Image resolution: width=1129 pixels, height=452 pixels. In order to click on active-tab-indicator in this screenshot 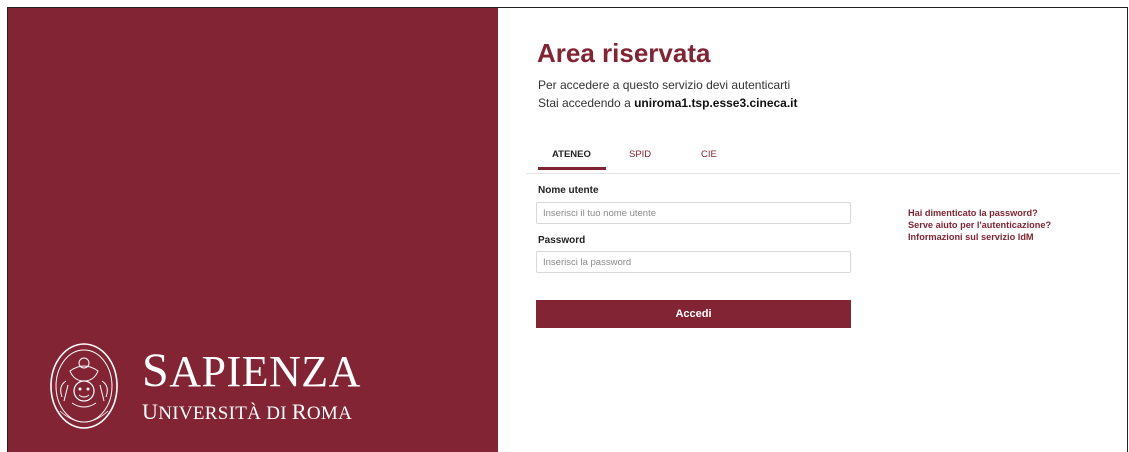, I will do `click(572, 168)`.